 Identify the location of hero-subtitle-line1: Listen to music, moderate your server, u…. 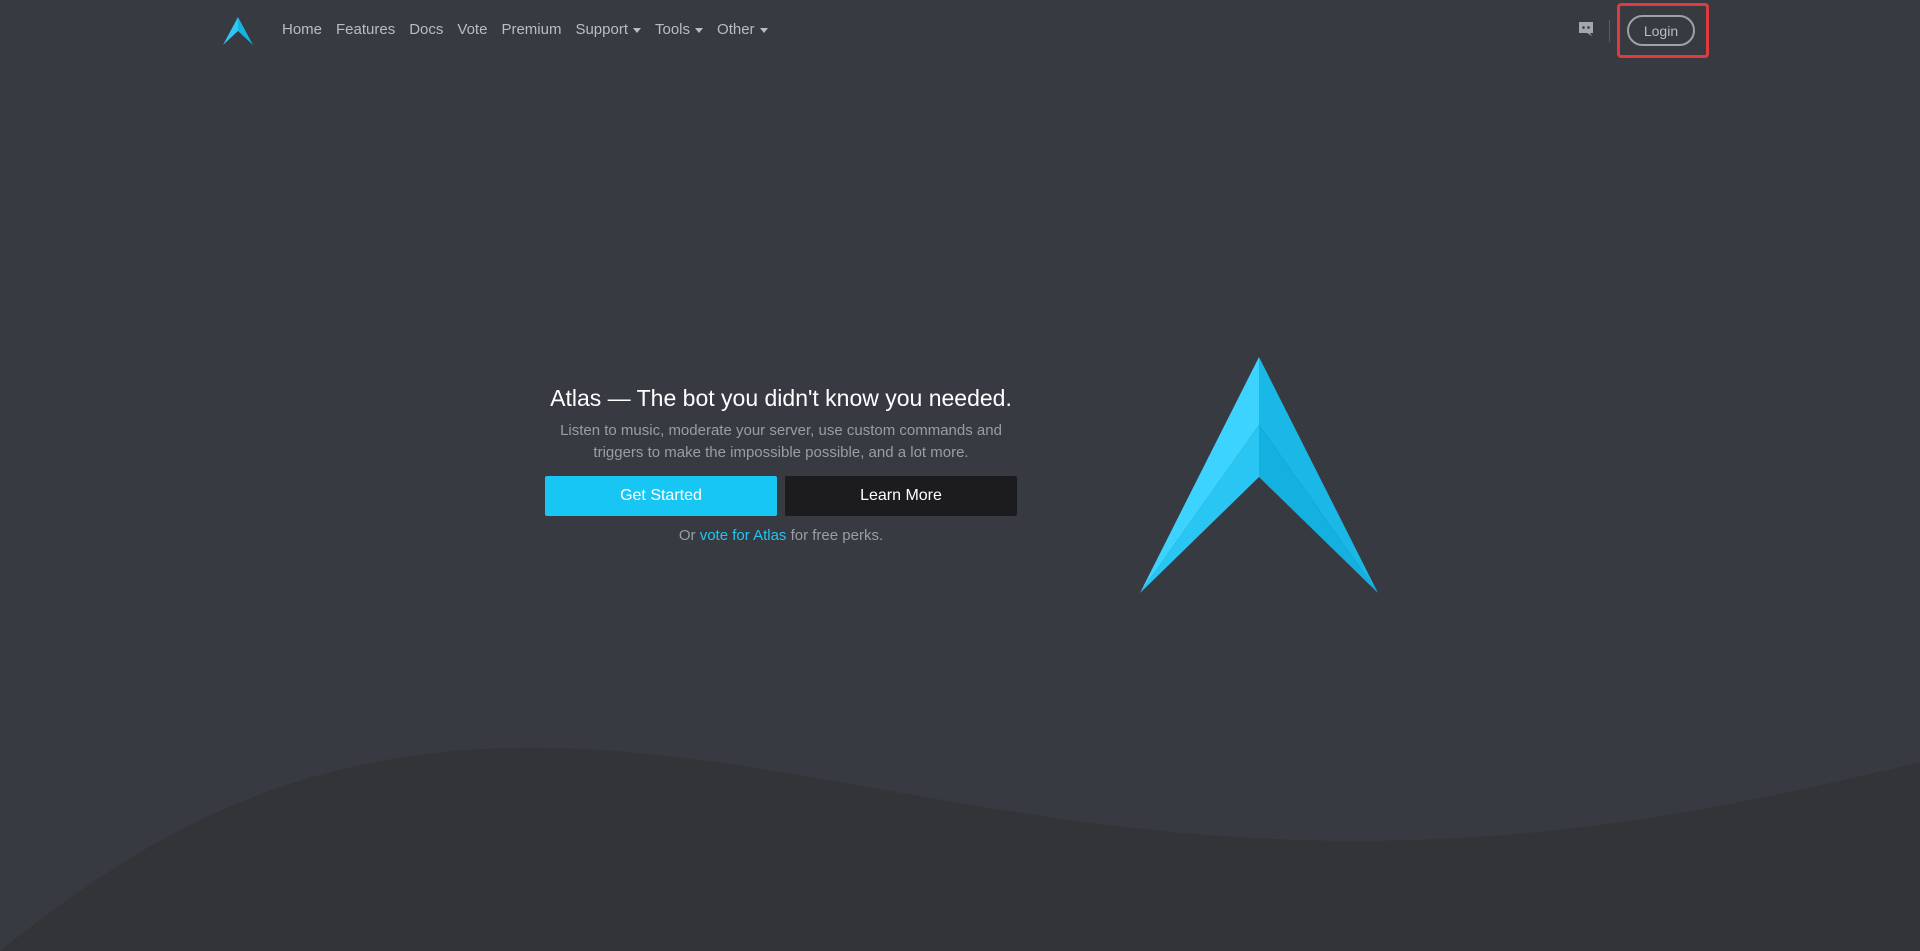
(781, 430).